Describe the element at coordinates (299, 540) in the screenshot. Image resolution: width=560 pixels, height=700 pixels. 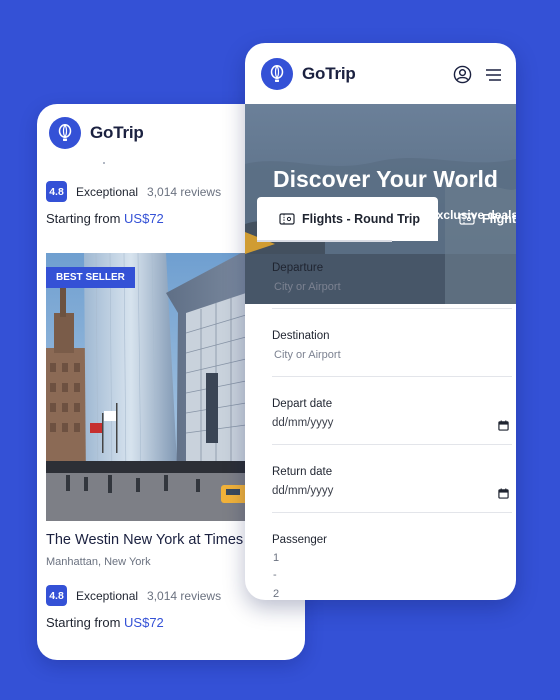
I see `passenger-label: Passenger` at that location.